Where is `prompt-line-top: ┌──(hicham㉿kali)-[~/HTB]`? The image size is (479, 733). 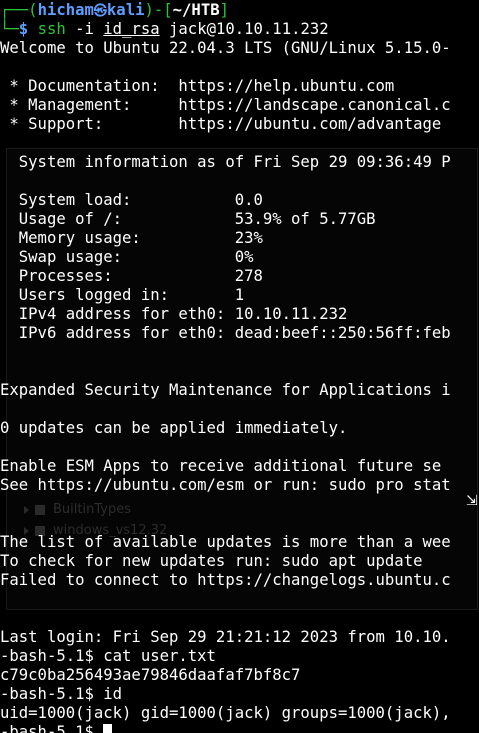
prompt-line-top: ┌──(hicham㉿kali)-[~/HTB] is located at coordinates (239, 10).